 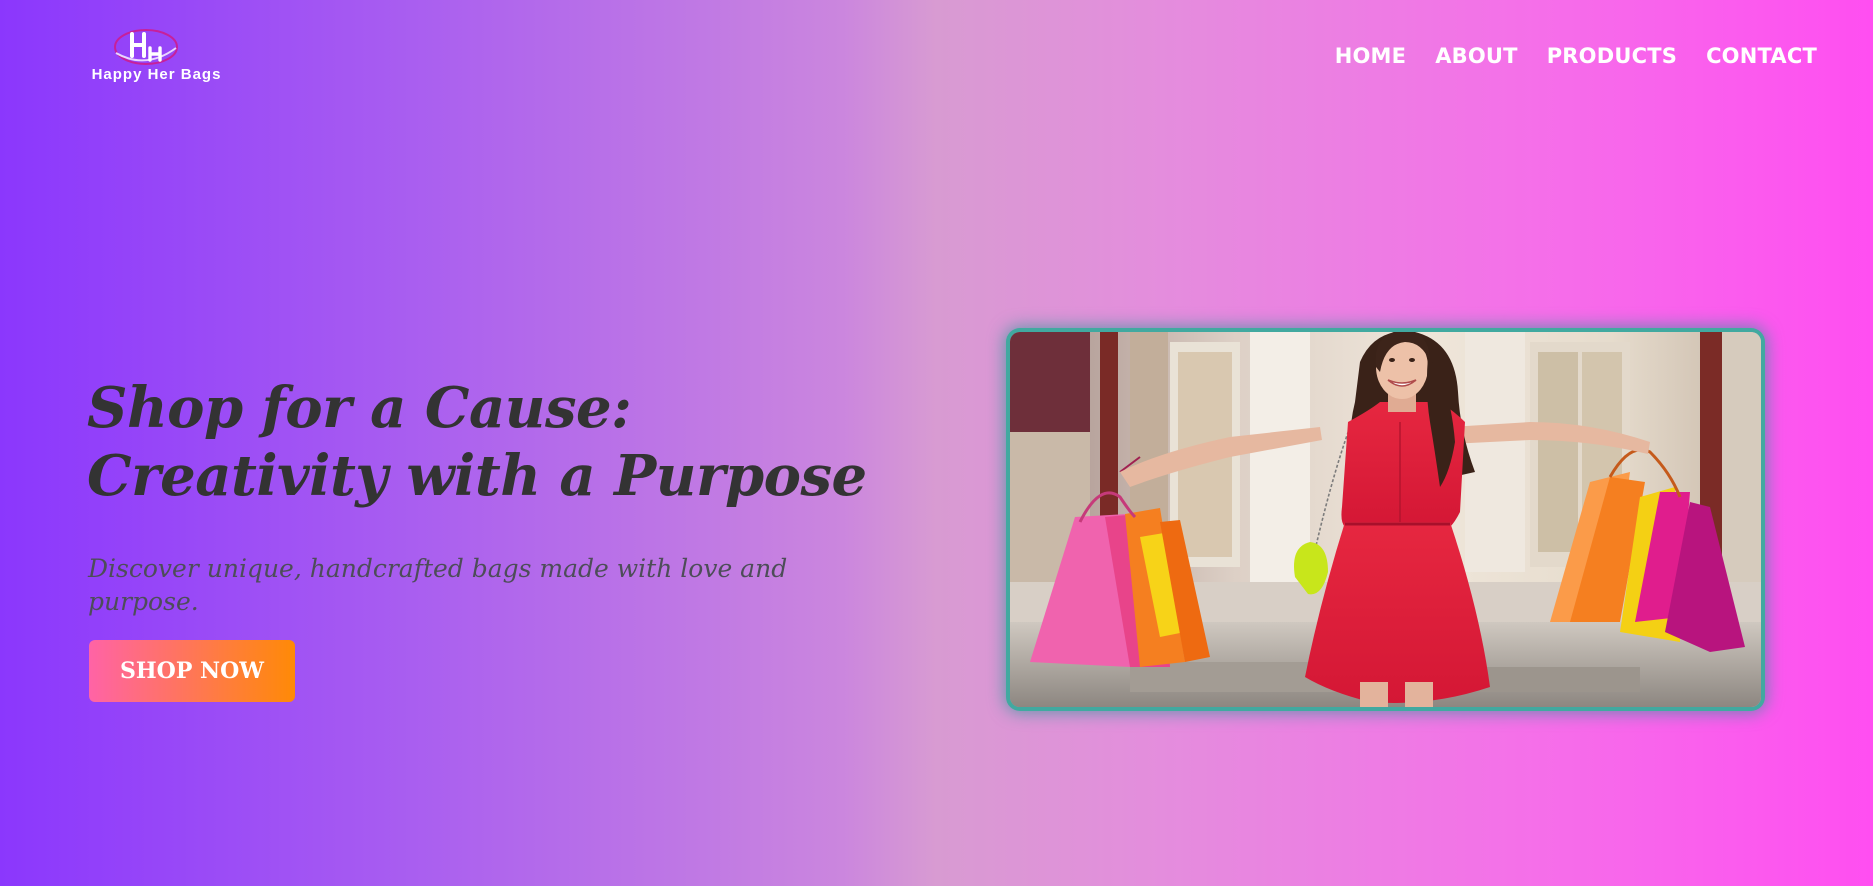 I want to click on nav-item-home: HOME, so click(x=1370, y=56).